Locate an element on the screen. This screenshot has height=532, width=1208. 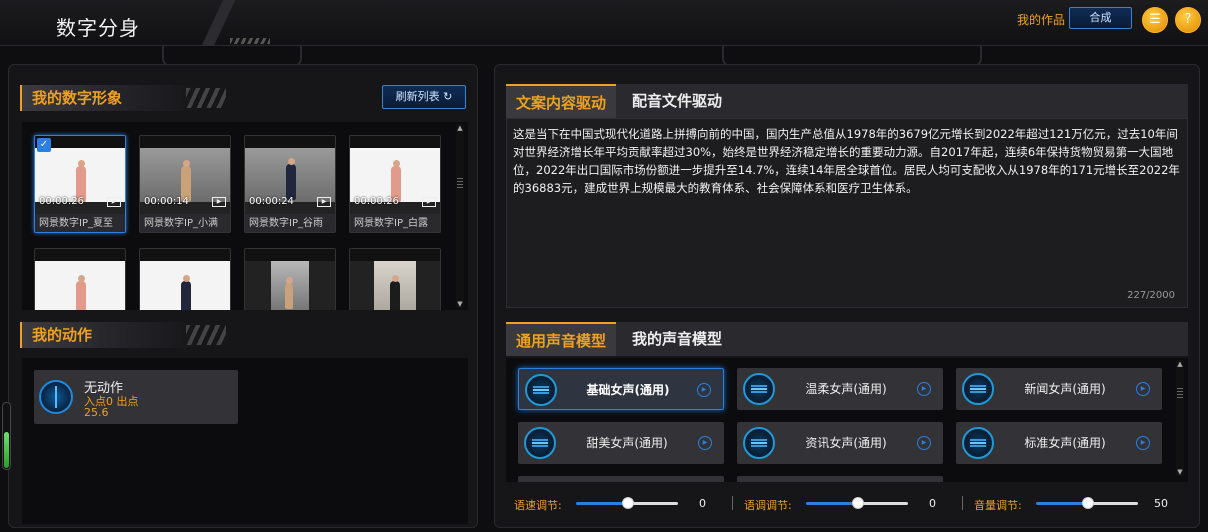
avatar-name: 网景数字IP_小满 is located at coordinates (185, 223).